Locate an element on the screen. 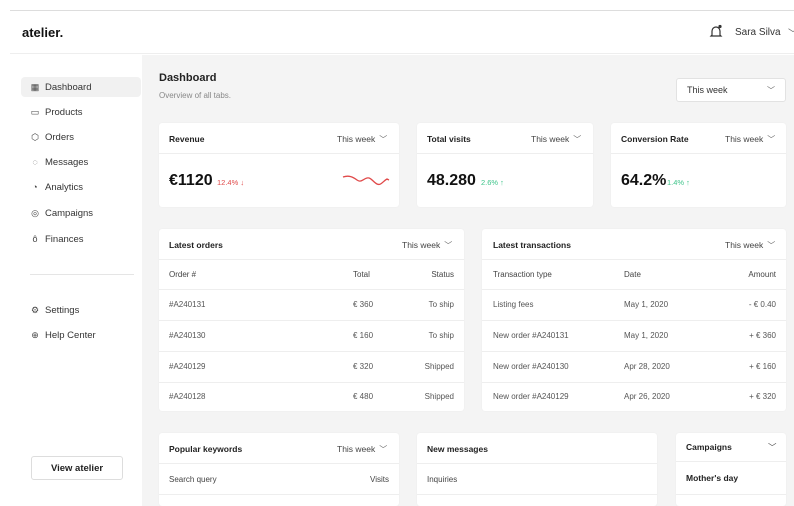 The height and width of the screenshot is (506, 794). top-bar: atelier. Sara Silva ﹀ is located at coordinates (402, 32).